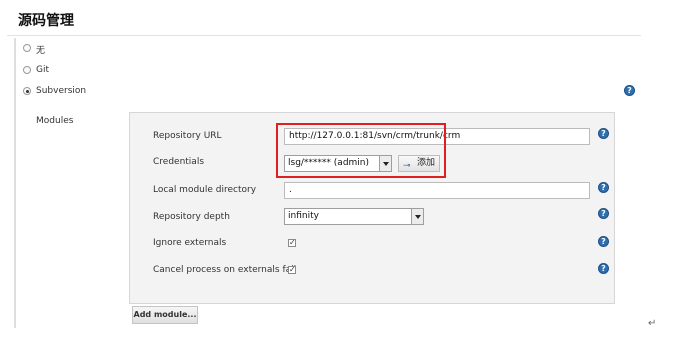  Describe the element at coordinates (190, 243) in the screenshot. I see `ignore-externals-label: Ignore externals` at that location.